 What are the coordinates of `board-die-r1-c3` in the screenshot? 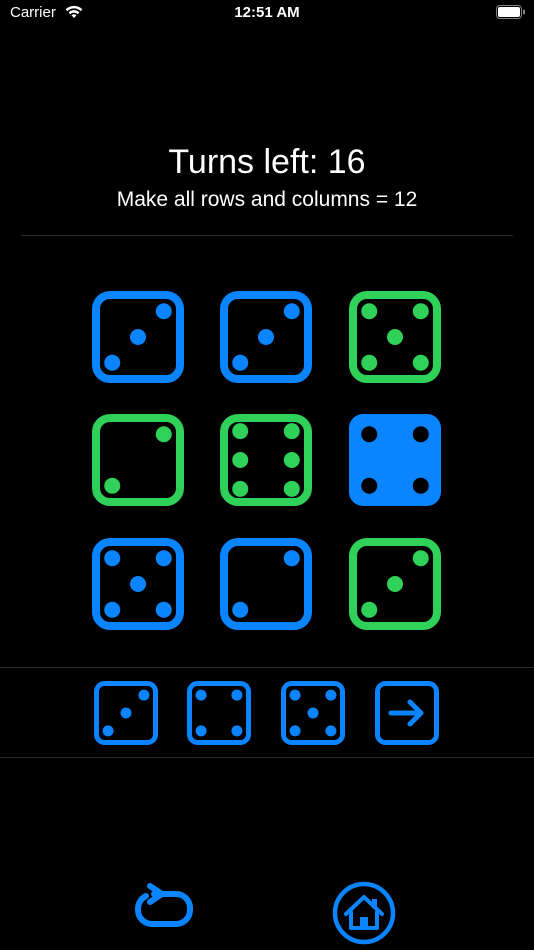 It's located at (395, 337).